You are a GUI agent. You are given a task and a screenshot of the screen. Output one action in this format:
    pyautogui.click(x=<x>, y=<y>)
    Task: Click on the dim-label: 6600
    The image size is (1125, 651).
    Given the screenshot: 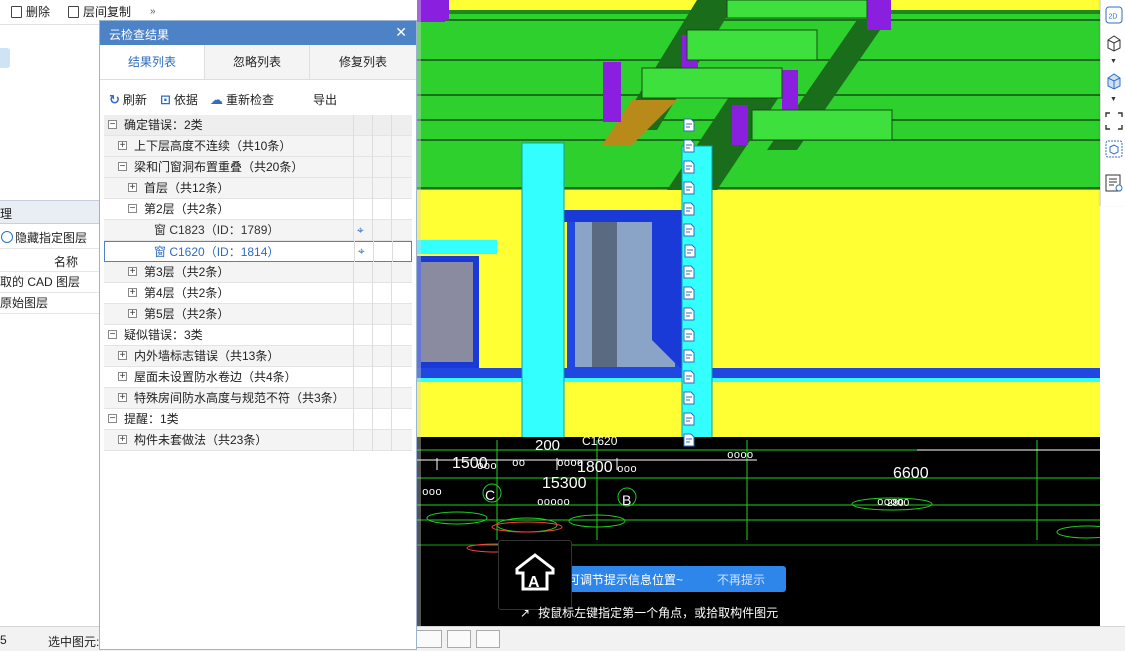 What is the action you would take?
    pyautogui.click(x=911, y=473)
    